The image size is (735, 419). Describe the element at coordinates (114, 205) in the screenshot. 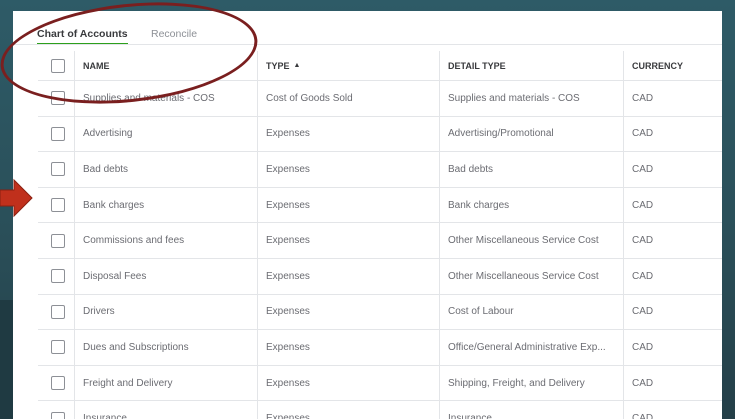

I see `account-name: Bank charges` at that location.